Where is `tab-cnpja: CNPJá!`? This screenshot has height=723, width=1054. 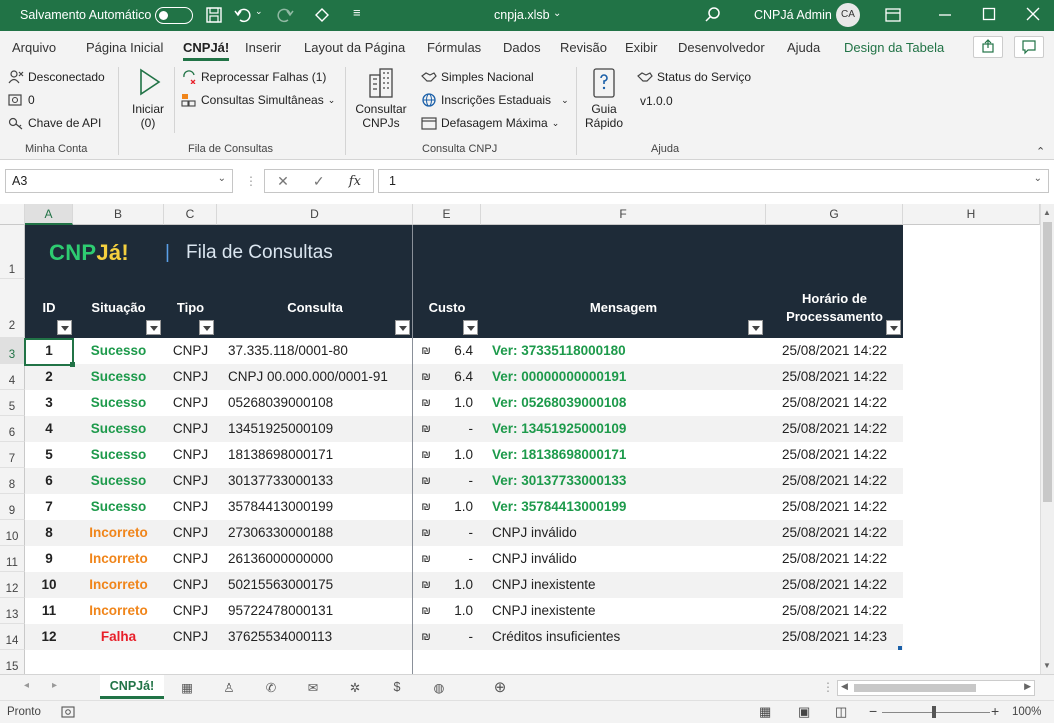
tab-cnpja: CNPJá! is located at coordinates (206, 50).